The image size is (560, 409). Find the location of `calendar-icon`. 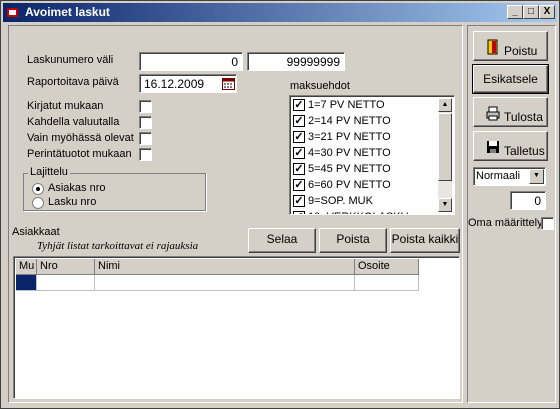

calendar-icon is located at coordinates (228, 83).